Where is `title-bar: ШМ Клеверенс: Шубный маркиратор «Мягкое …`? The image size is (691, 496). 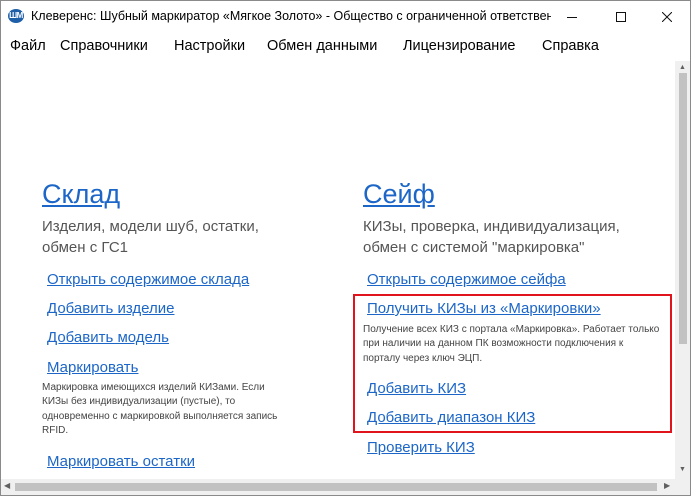 title-bar: ШМ Клеверенс: Шубный маркиратор «Мягкое … is located at coordinates (345, 16).